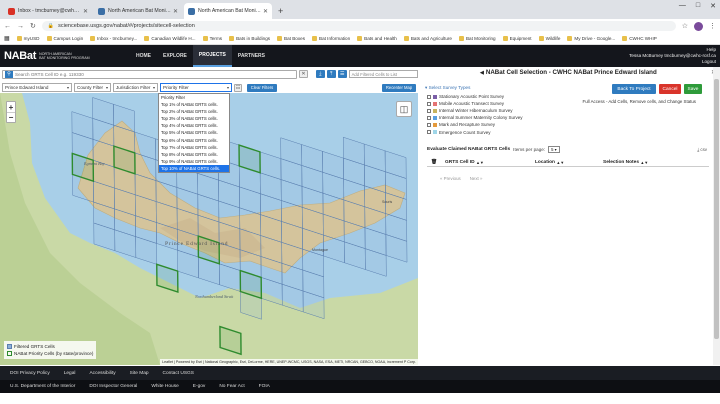 The image size is (720, 404). Describe the element at coordinates (194, 125) in the screenshot. I see `priority-option: Top 4% of NABat GRTS cells.` at that location.